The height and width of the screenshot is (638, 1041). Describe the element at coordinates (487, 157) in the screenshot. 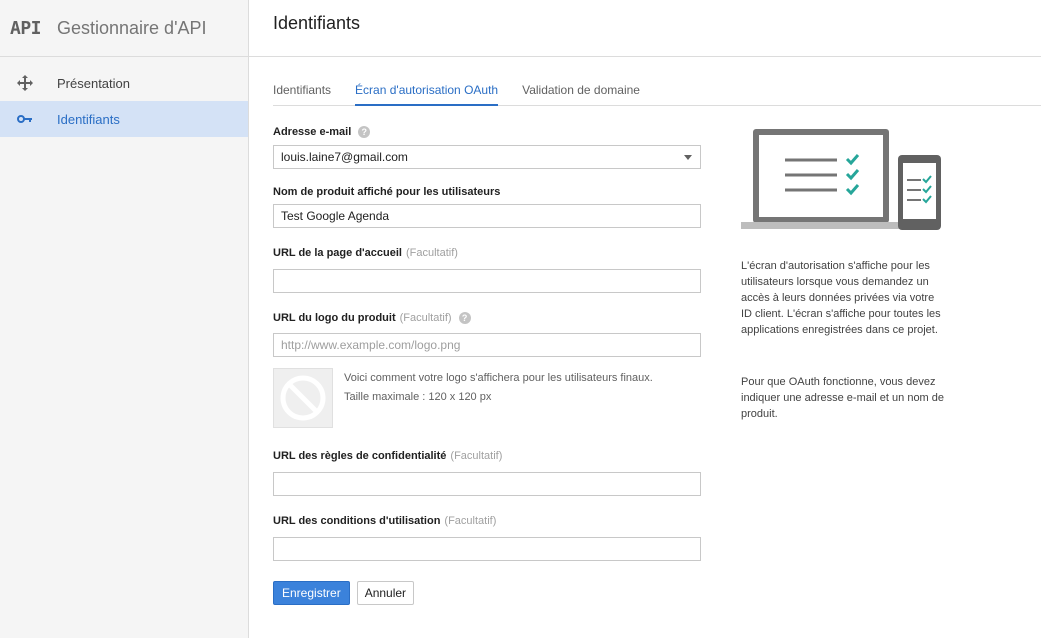

I see `email-select: louis.laine7@gmail.com` at that location.